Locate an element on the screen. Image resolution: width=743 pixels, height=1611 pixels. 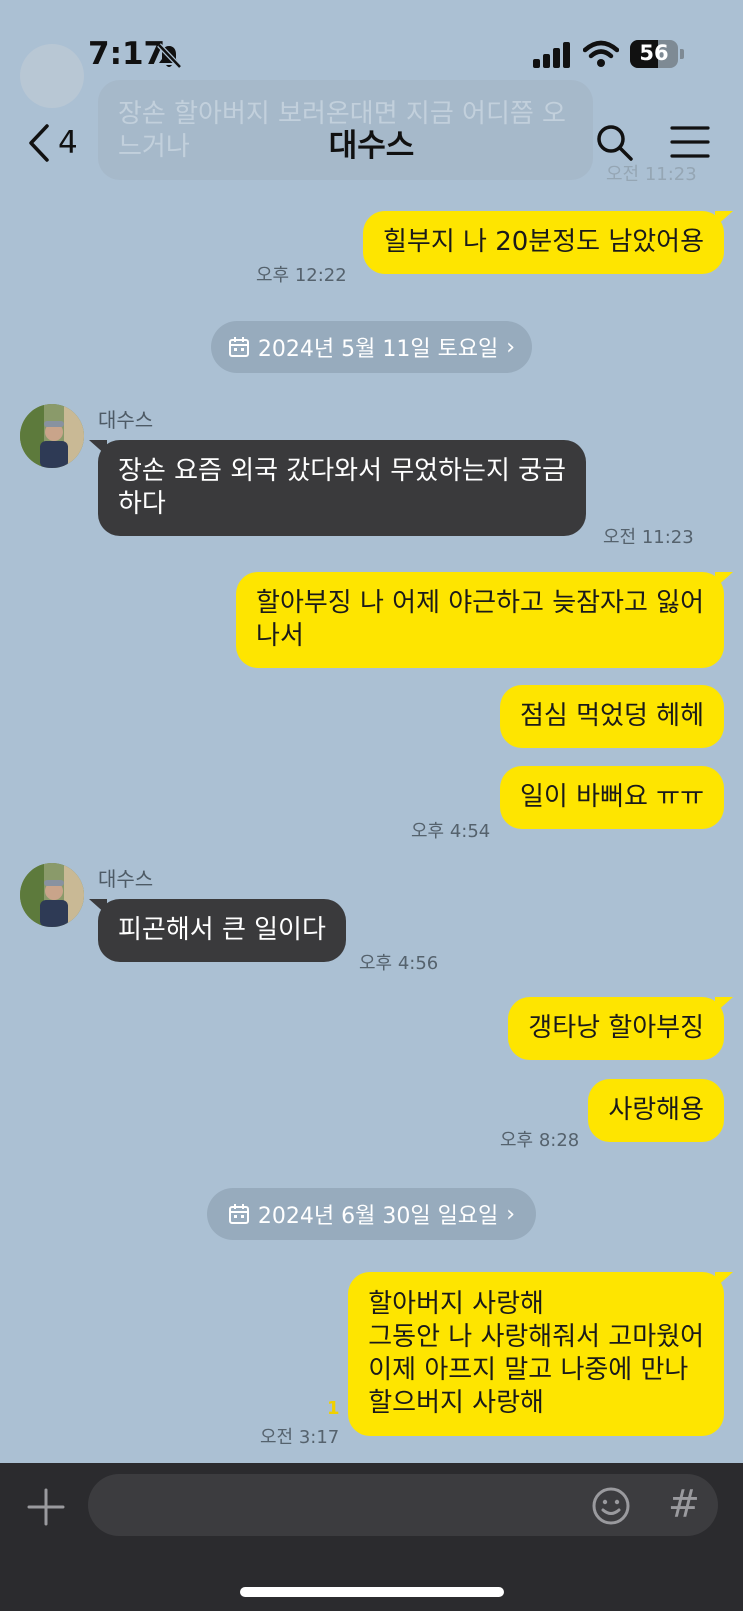
home-indicator is located at coordinates (372, 1592).